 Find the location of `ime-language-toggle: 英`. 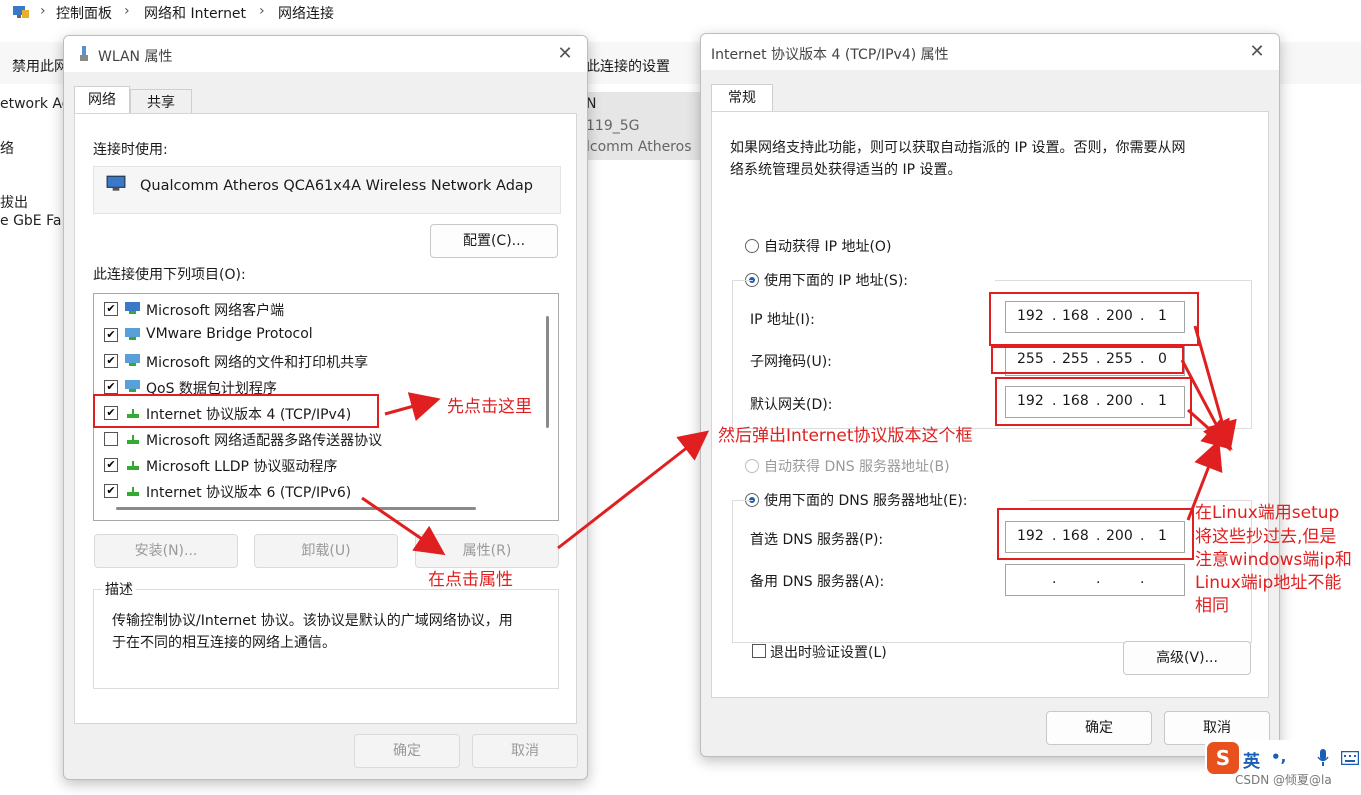

ime-language-toggle: 英 is located at coordinates (1251, 759).